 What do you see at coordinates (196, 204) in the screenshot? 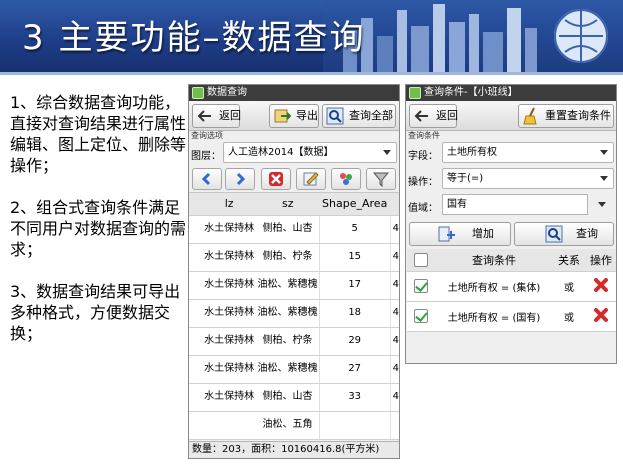
I see `row-handle-header` at bounding box center [196, 204].